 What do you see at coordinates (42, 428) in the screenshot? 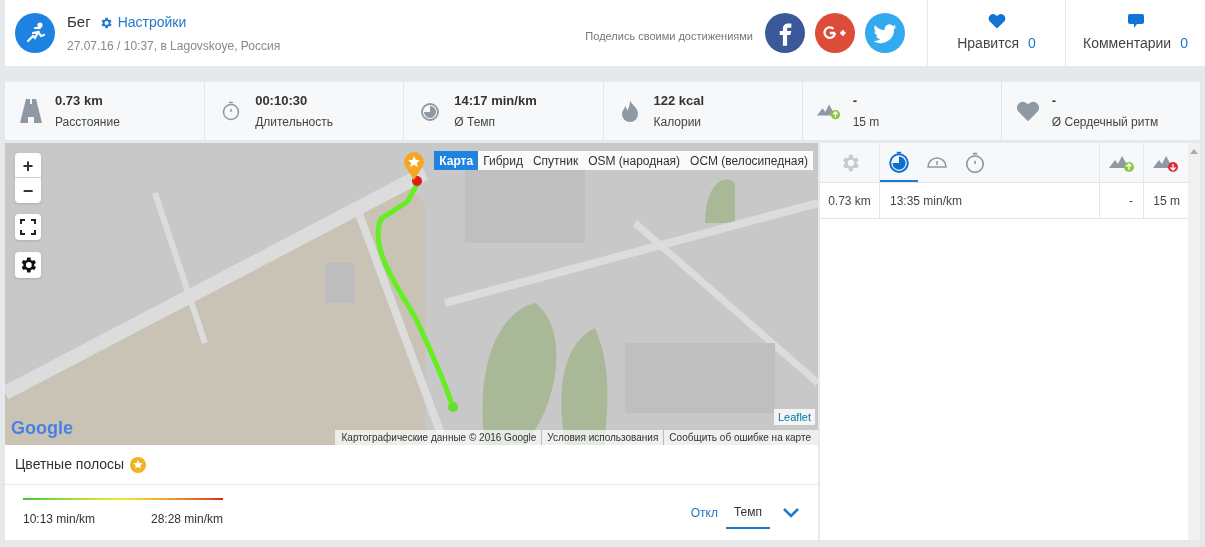
I see `google-logo: Google` at bounding box center [42, 428].